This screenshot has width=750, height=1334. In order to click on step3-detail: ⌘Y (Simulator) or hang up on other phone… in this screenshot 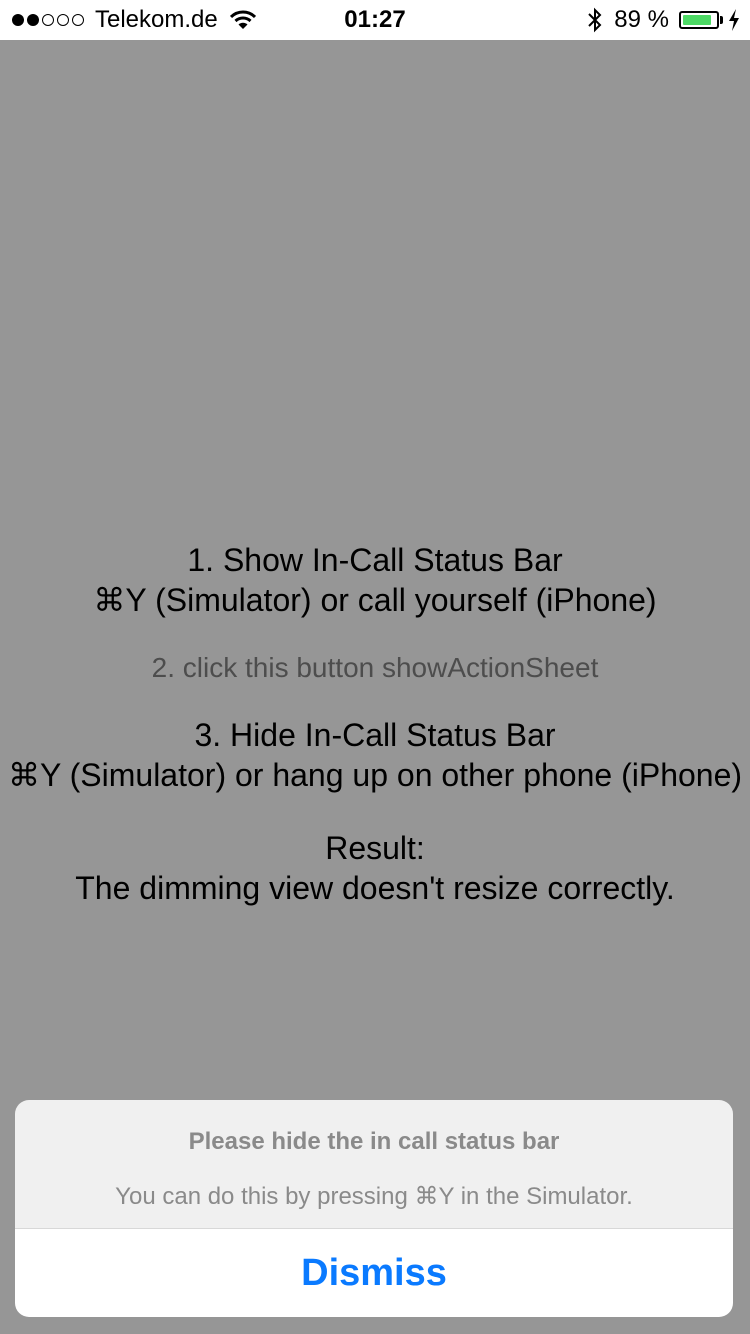, I will do `click(375, 775)`.